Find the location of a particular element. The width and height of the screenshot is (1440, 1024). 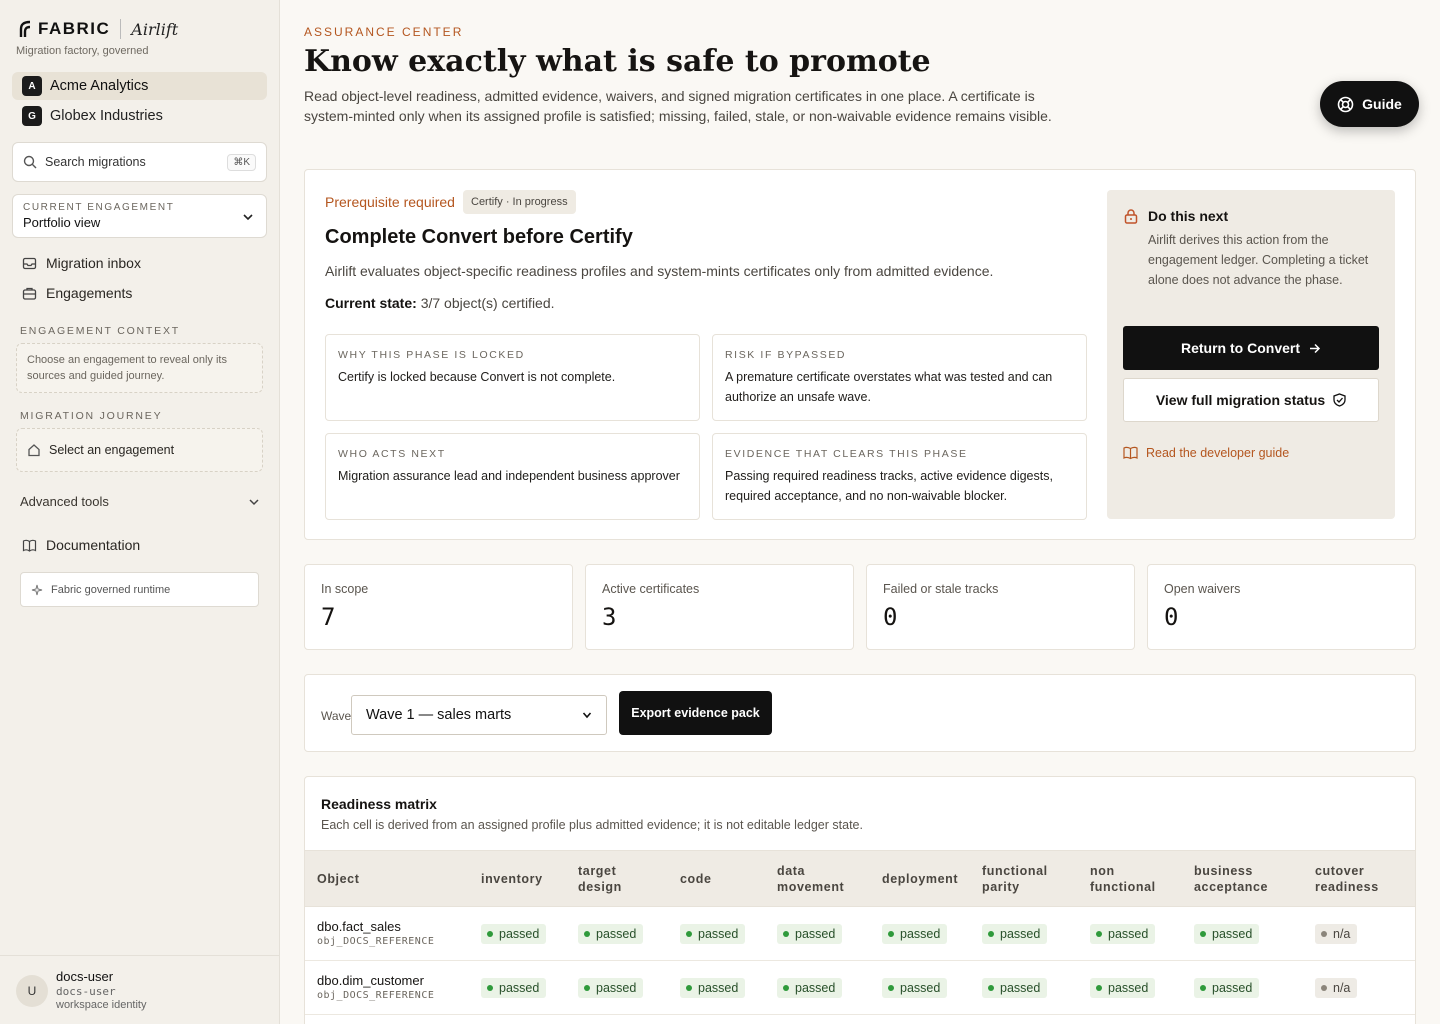

column-header-text: data is located at coordinates (791, 871).